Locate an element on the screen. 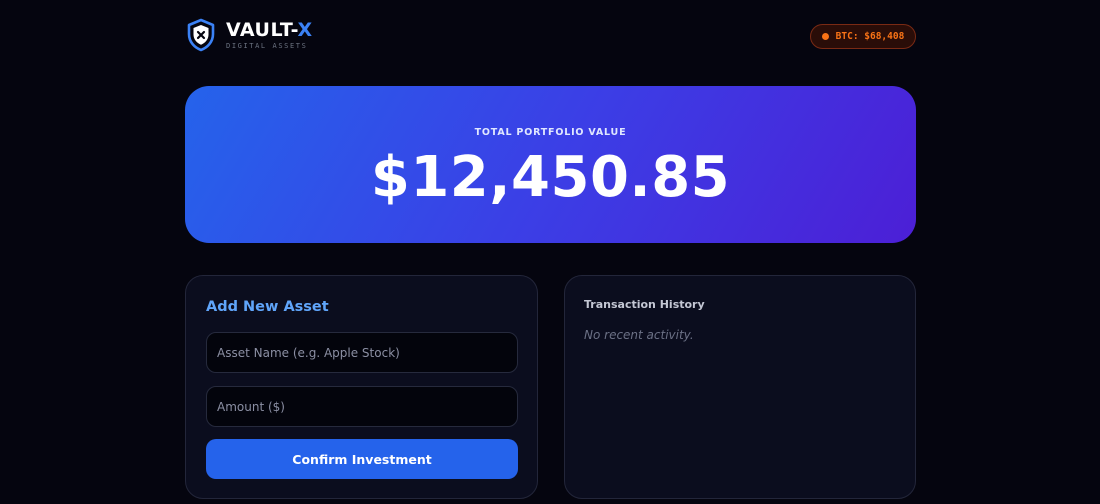 The image size is (1100, 504). header: VAULT-X DIGITAL ASSETS BTC: $68,408 is located at coordinates (551, 38).